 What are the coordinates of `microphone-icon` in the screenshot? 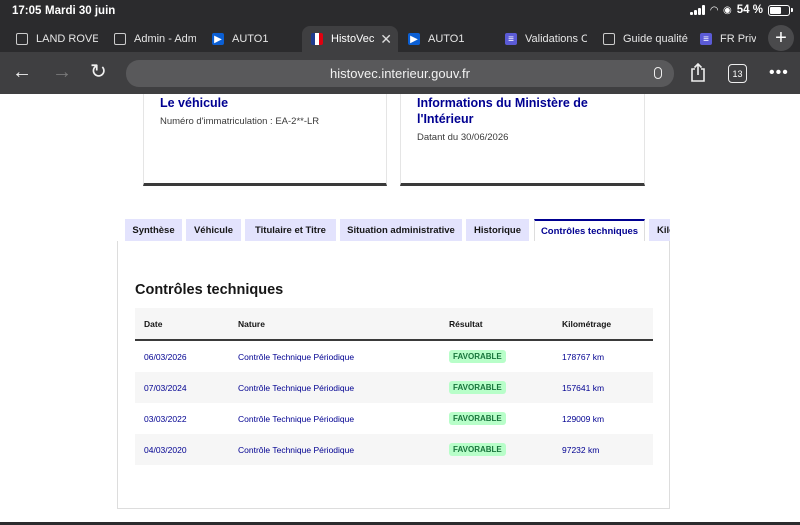 It's located at (658, 73).